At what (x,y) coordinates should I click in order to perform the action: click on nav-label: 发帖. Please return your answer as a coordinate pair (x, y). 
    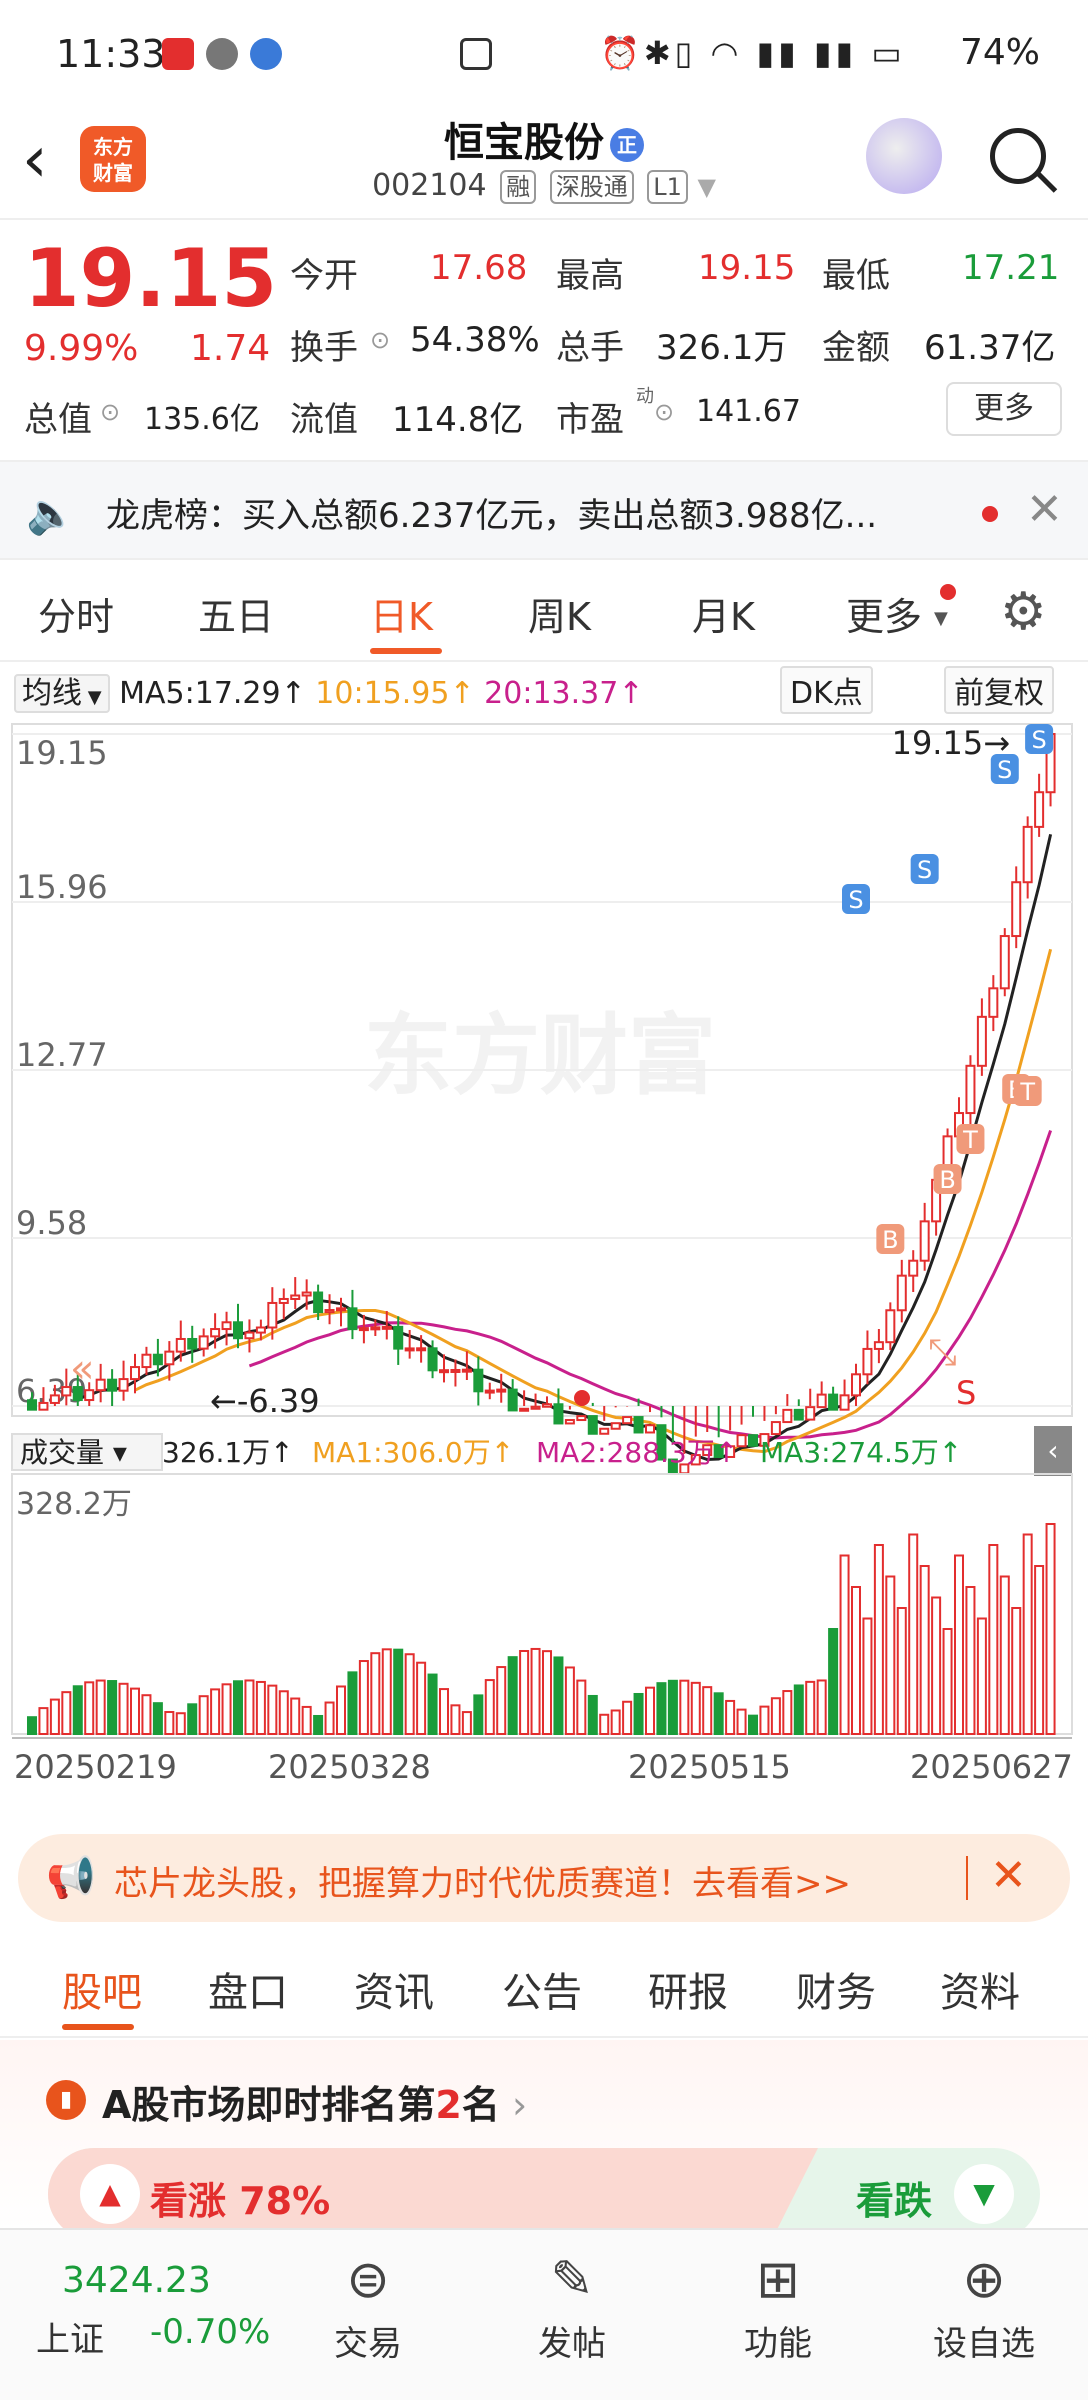
    Looking at the image, I should click on (572, 2344).